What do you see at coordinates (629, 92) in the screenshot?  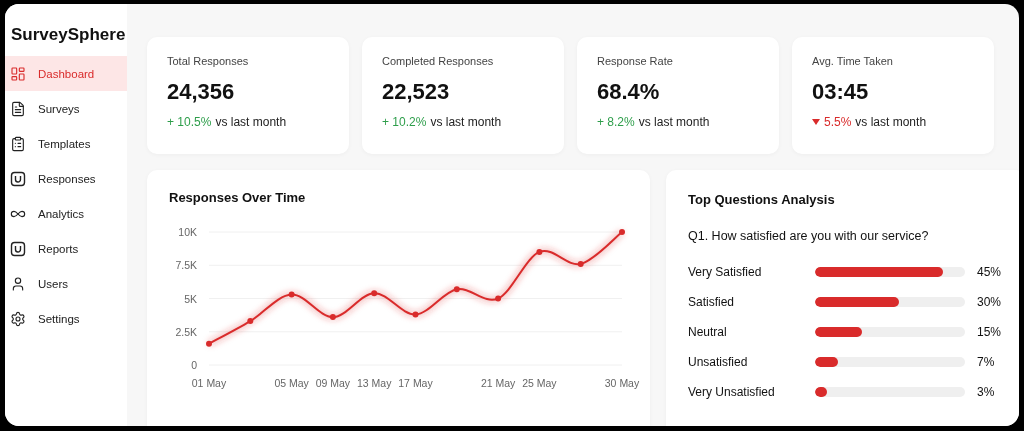 I see `stat-value: 68.4%` at bounding box center [629, 92].